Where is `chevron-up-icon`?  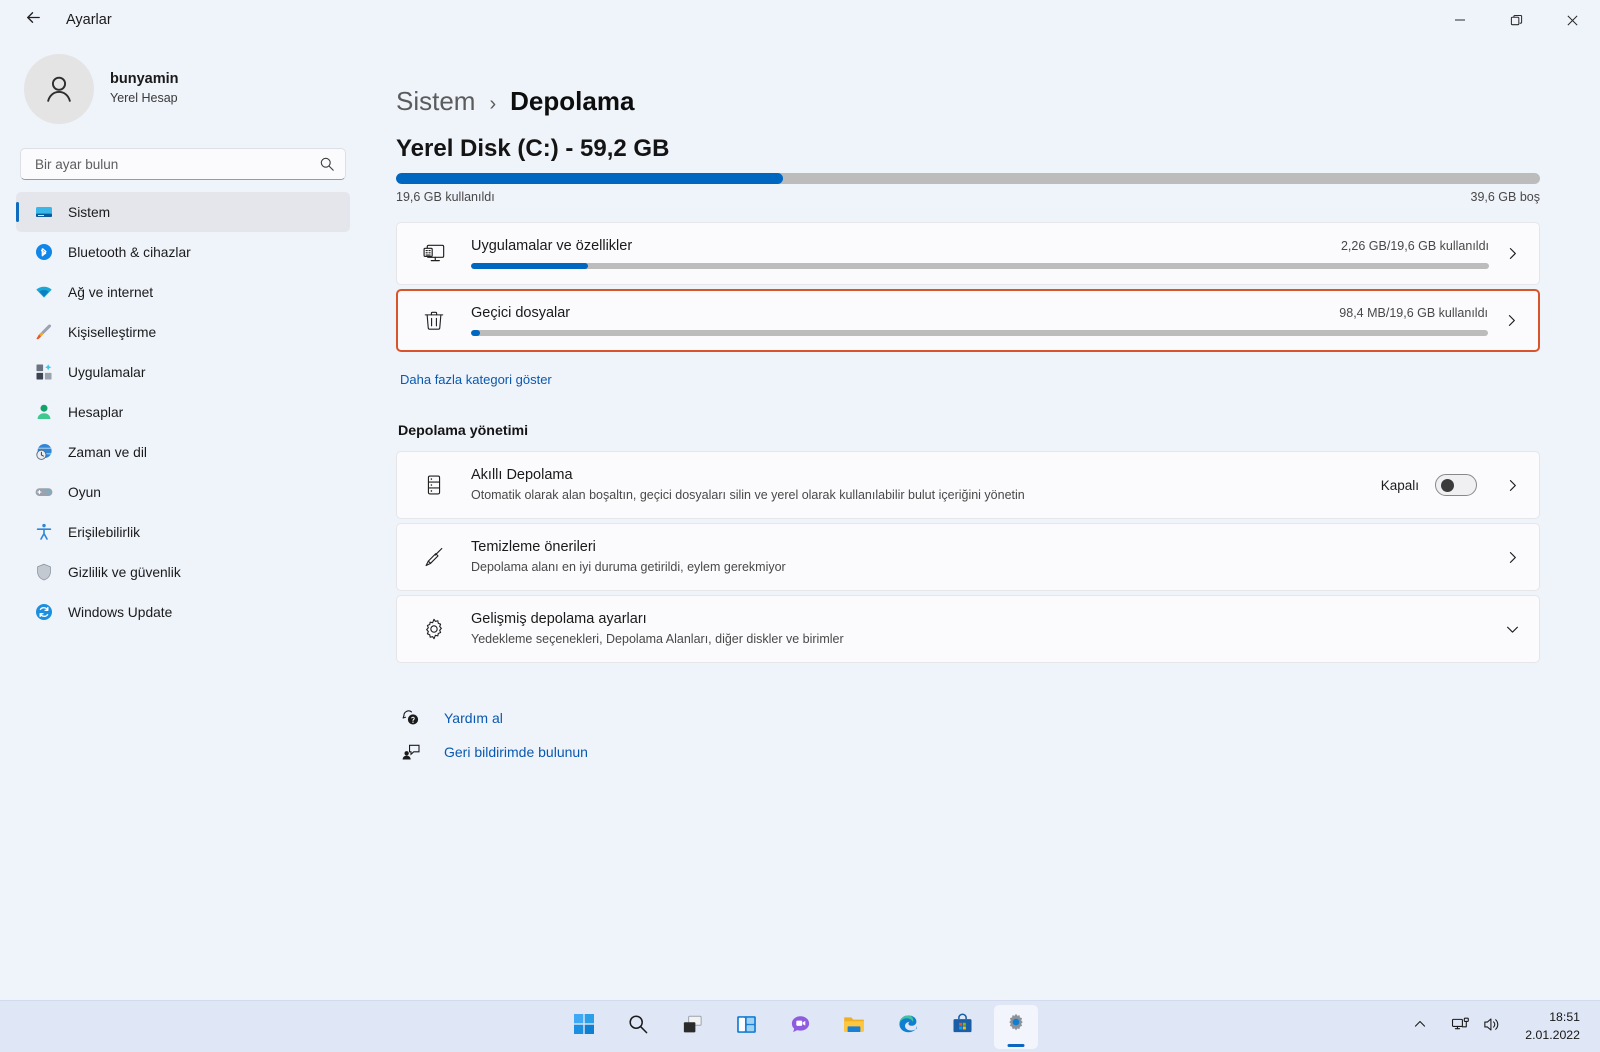 chevron-up-icon is located at coordinates (1420, 1026).